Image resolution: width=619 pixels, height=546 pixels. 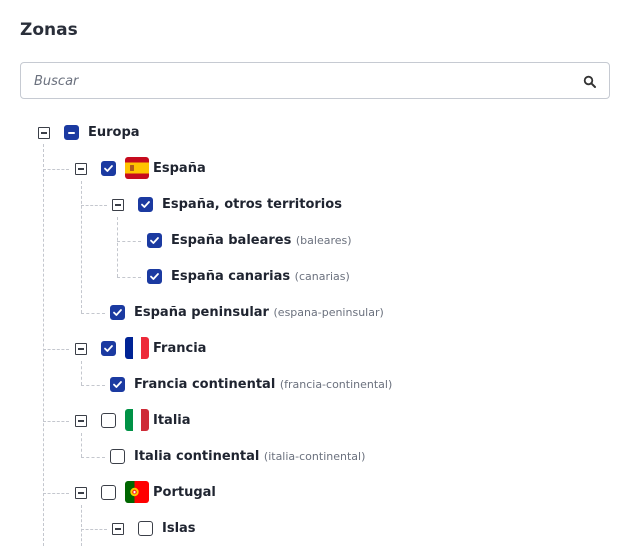 I want to click on page-title: Zonas, so click(x=49, y=30).